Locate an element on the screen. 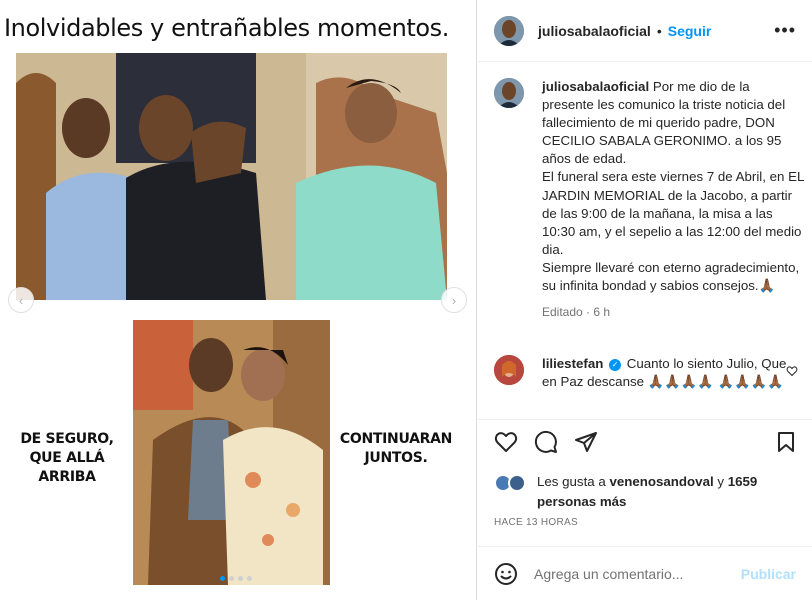 The width and height of the screenshot is (812, 600). couple-photo-illustration is located at coordinates (231, 452).